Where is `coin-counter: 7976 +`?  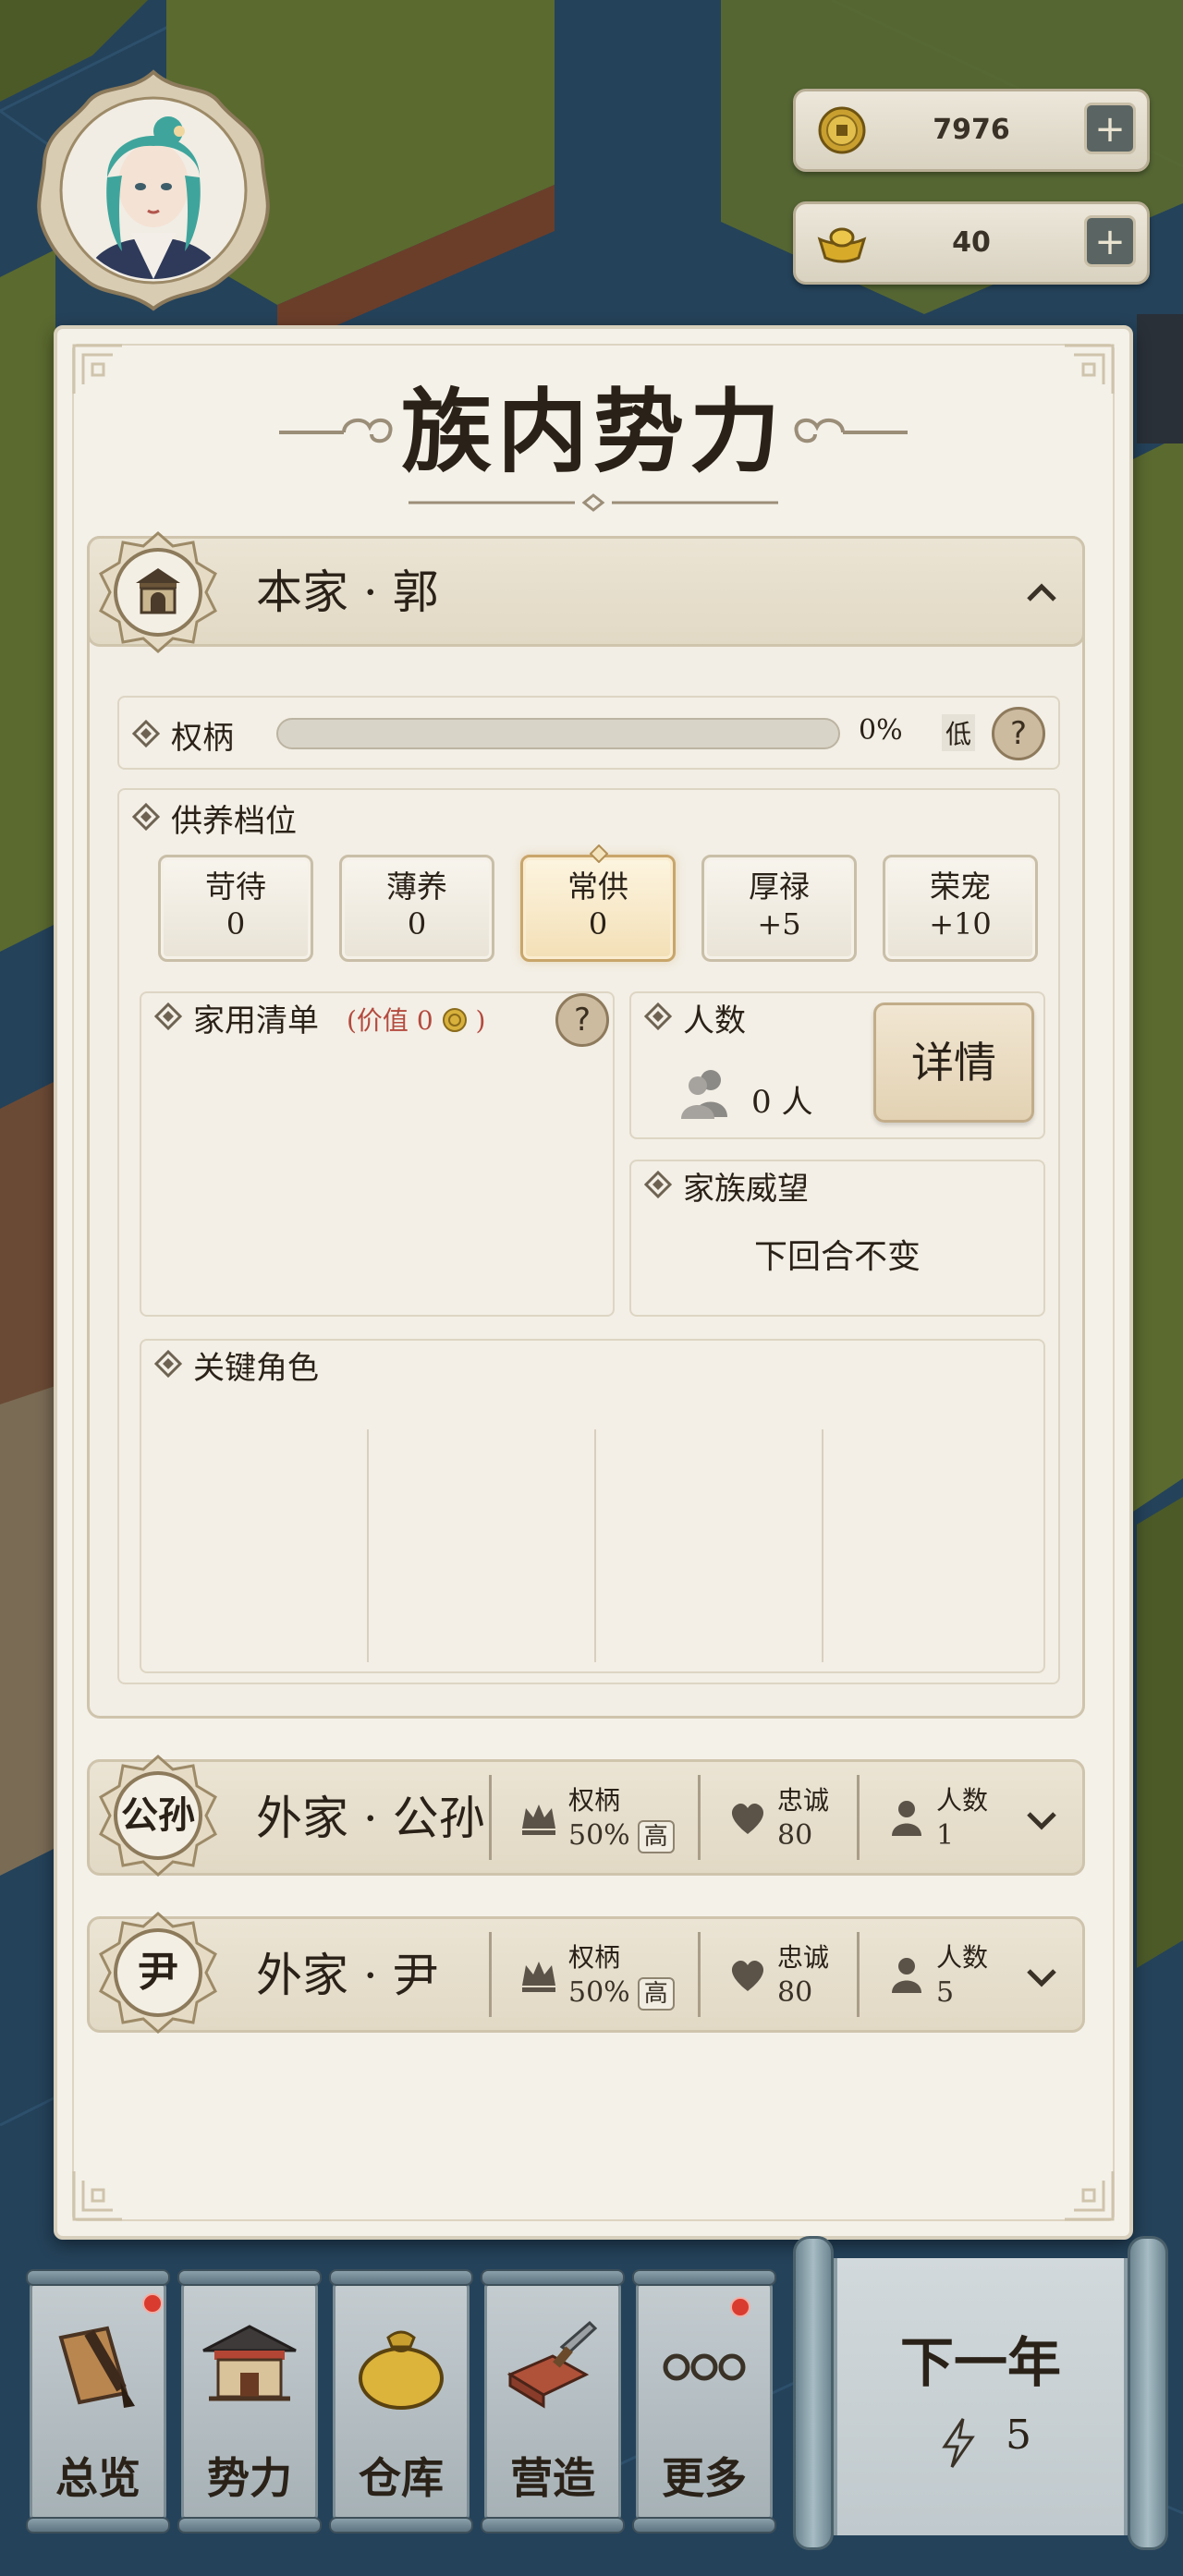 coin-counter: 7976 + is located at coordinates (972, 130).